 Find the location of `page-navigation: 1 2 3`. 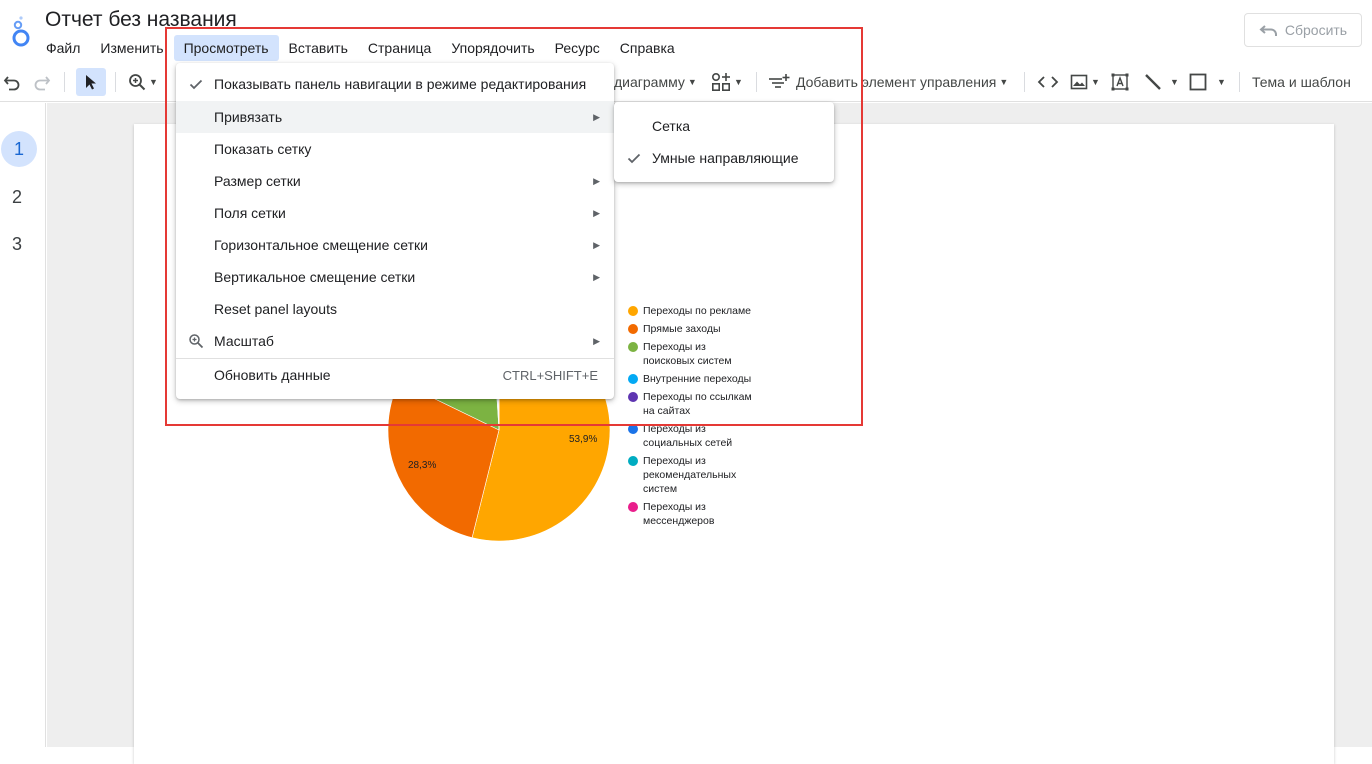

page-navigation: 1 2 3 is located at coordinates (23, 425).